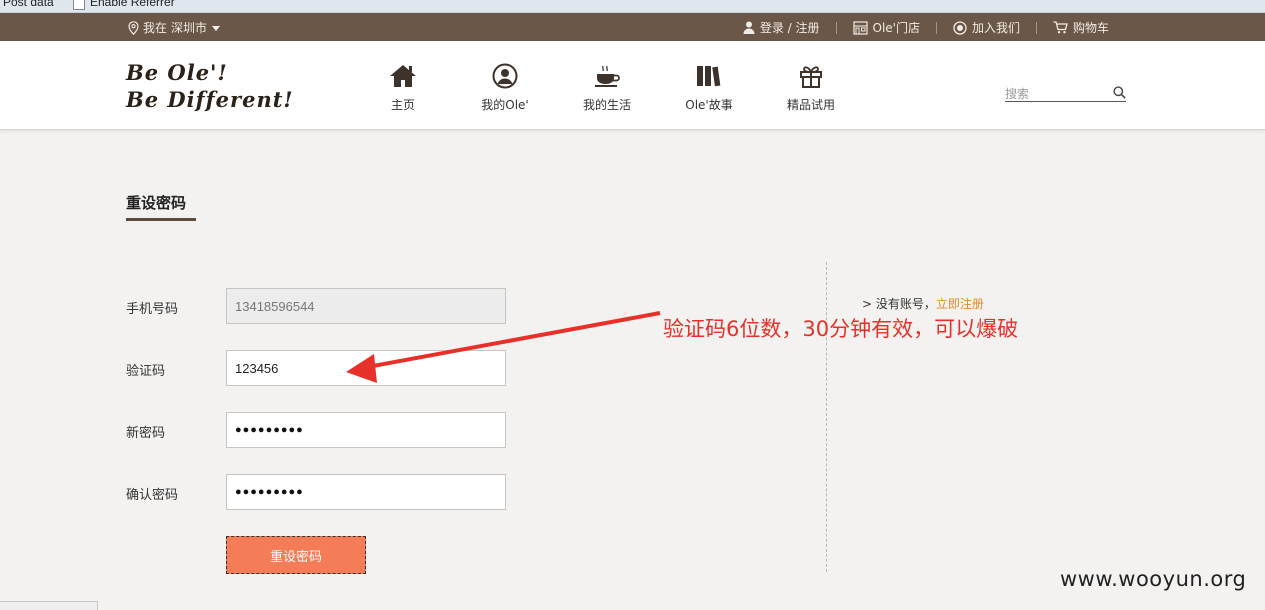 This screenshot has width=1265, height=610. What do you see at coordinates (841, 329) in the screenshot?
I see `annotation-text: 验证码6位数，30分钟有效，可以爆破` at bounding box center [841, 329].